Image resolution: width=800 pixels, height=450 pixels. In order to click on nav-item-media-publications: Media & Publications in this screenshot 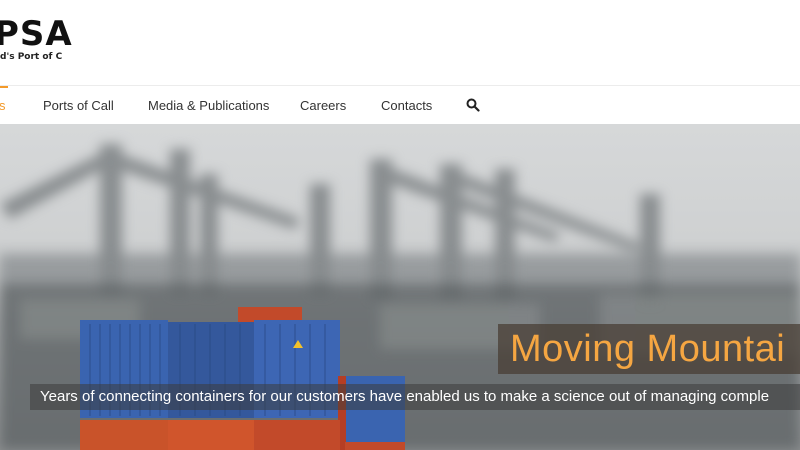, I will do `click(208, 105)`.